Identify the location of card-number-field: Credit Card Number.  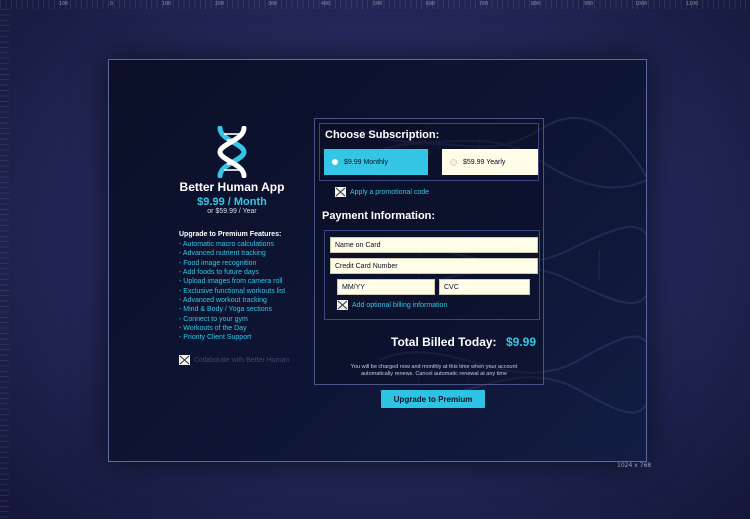
(434, 266).